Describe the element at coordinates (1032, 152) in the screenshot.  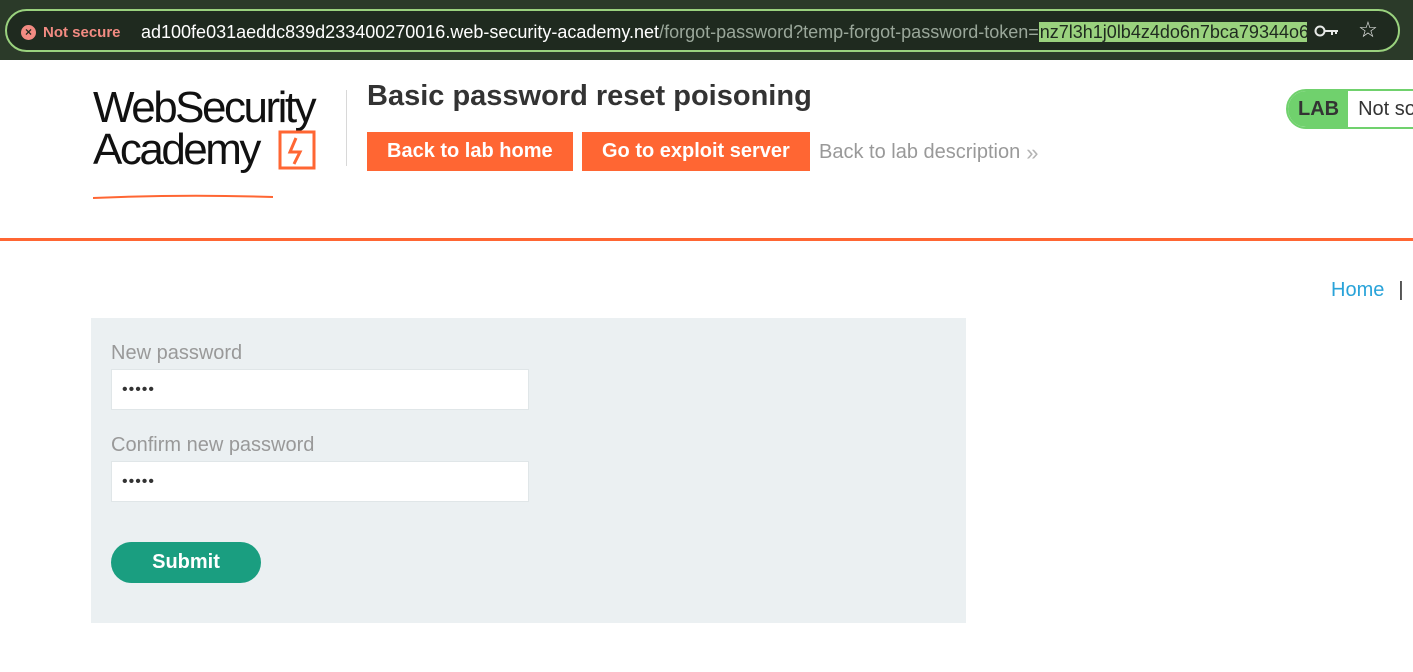
I see `double-chevron-right-icon: »` at that location.